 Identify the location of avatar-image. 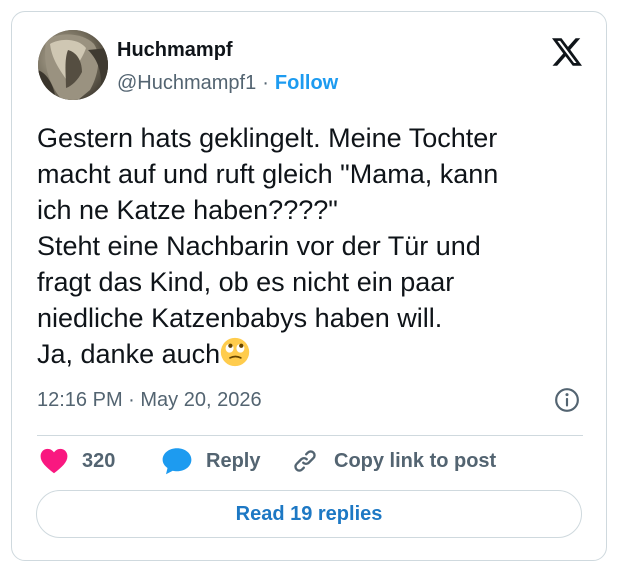
(73, 65).